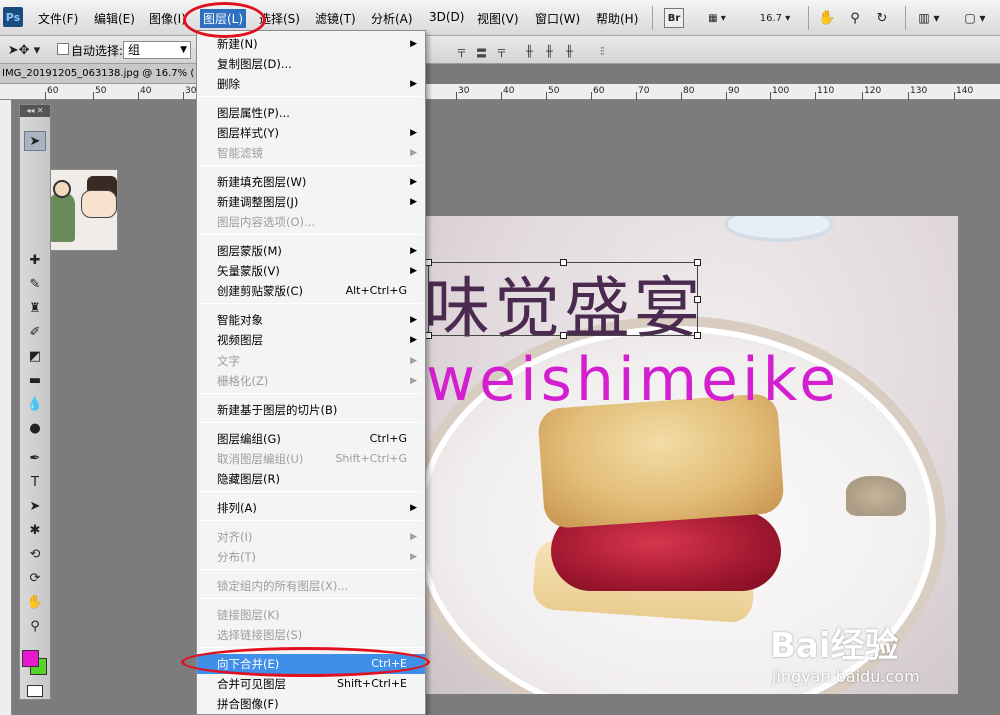  What do you see at coordinates (311, 202) in the screenshot?
I see `layer-menu-item: 新建调整图层(J) ▶` at bounding box center [311, 202].